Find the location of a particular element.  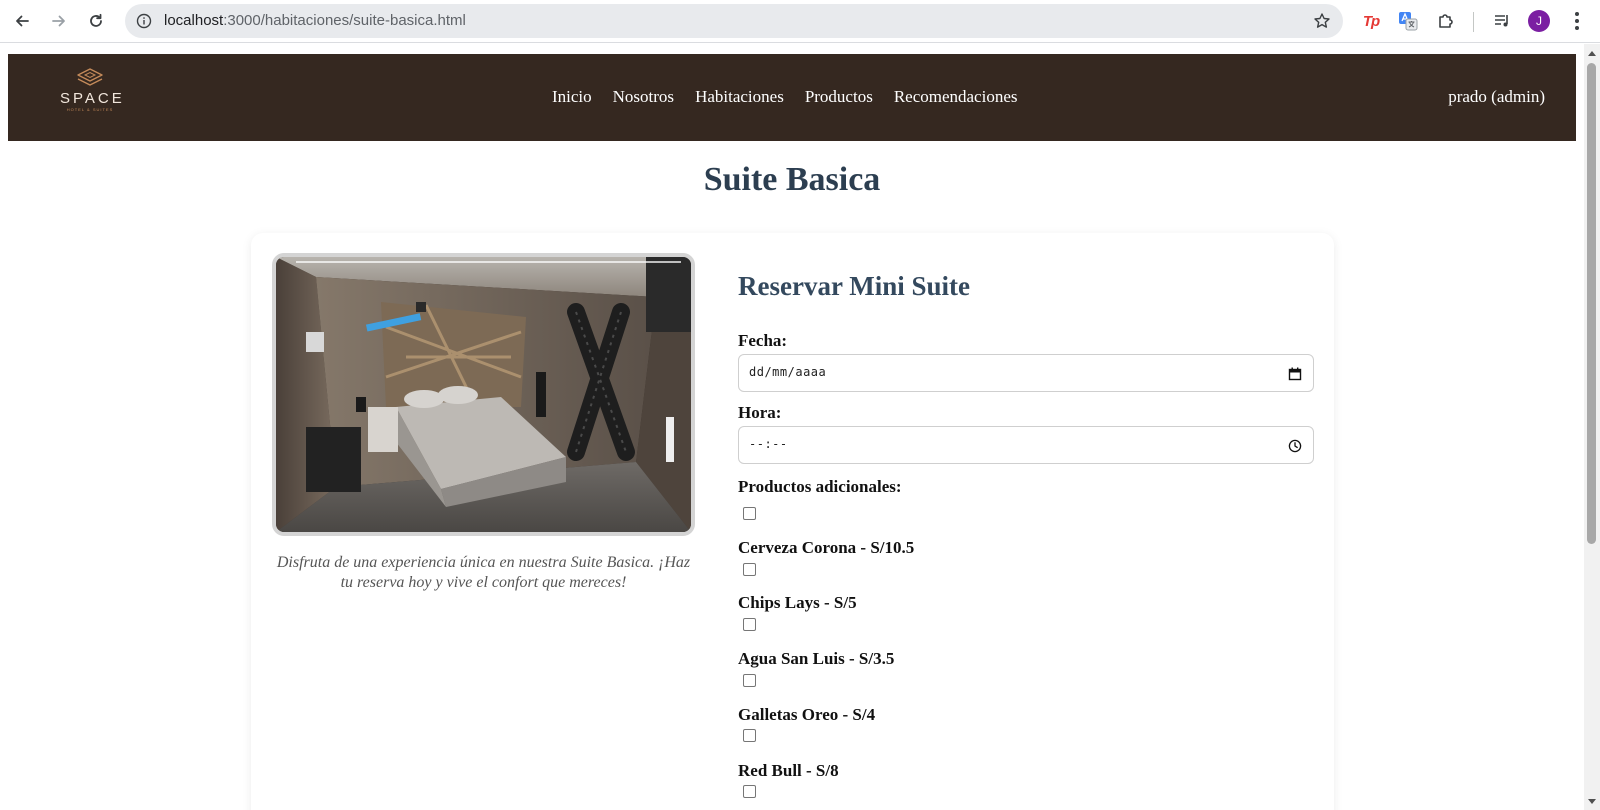

toolbar-separator is located at coordinates (1473, 22).